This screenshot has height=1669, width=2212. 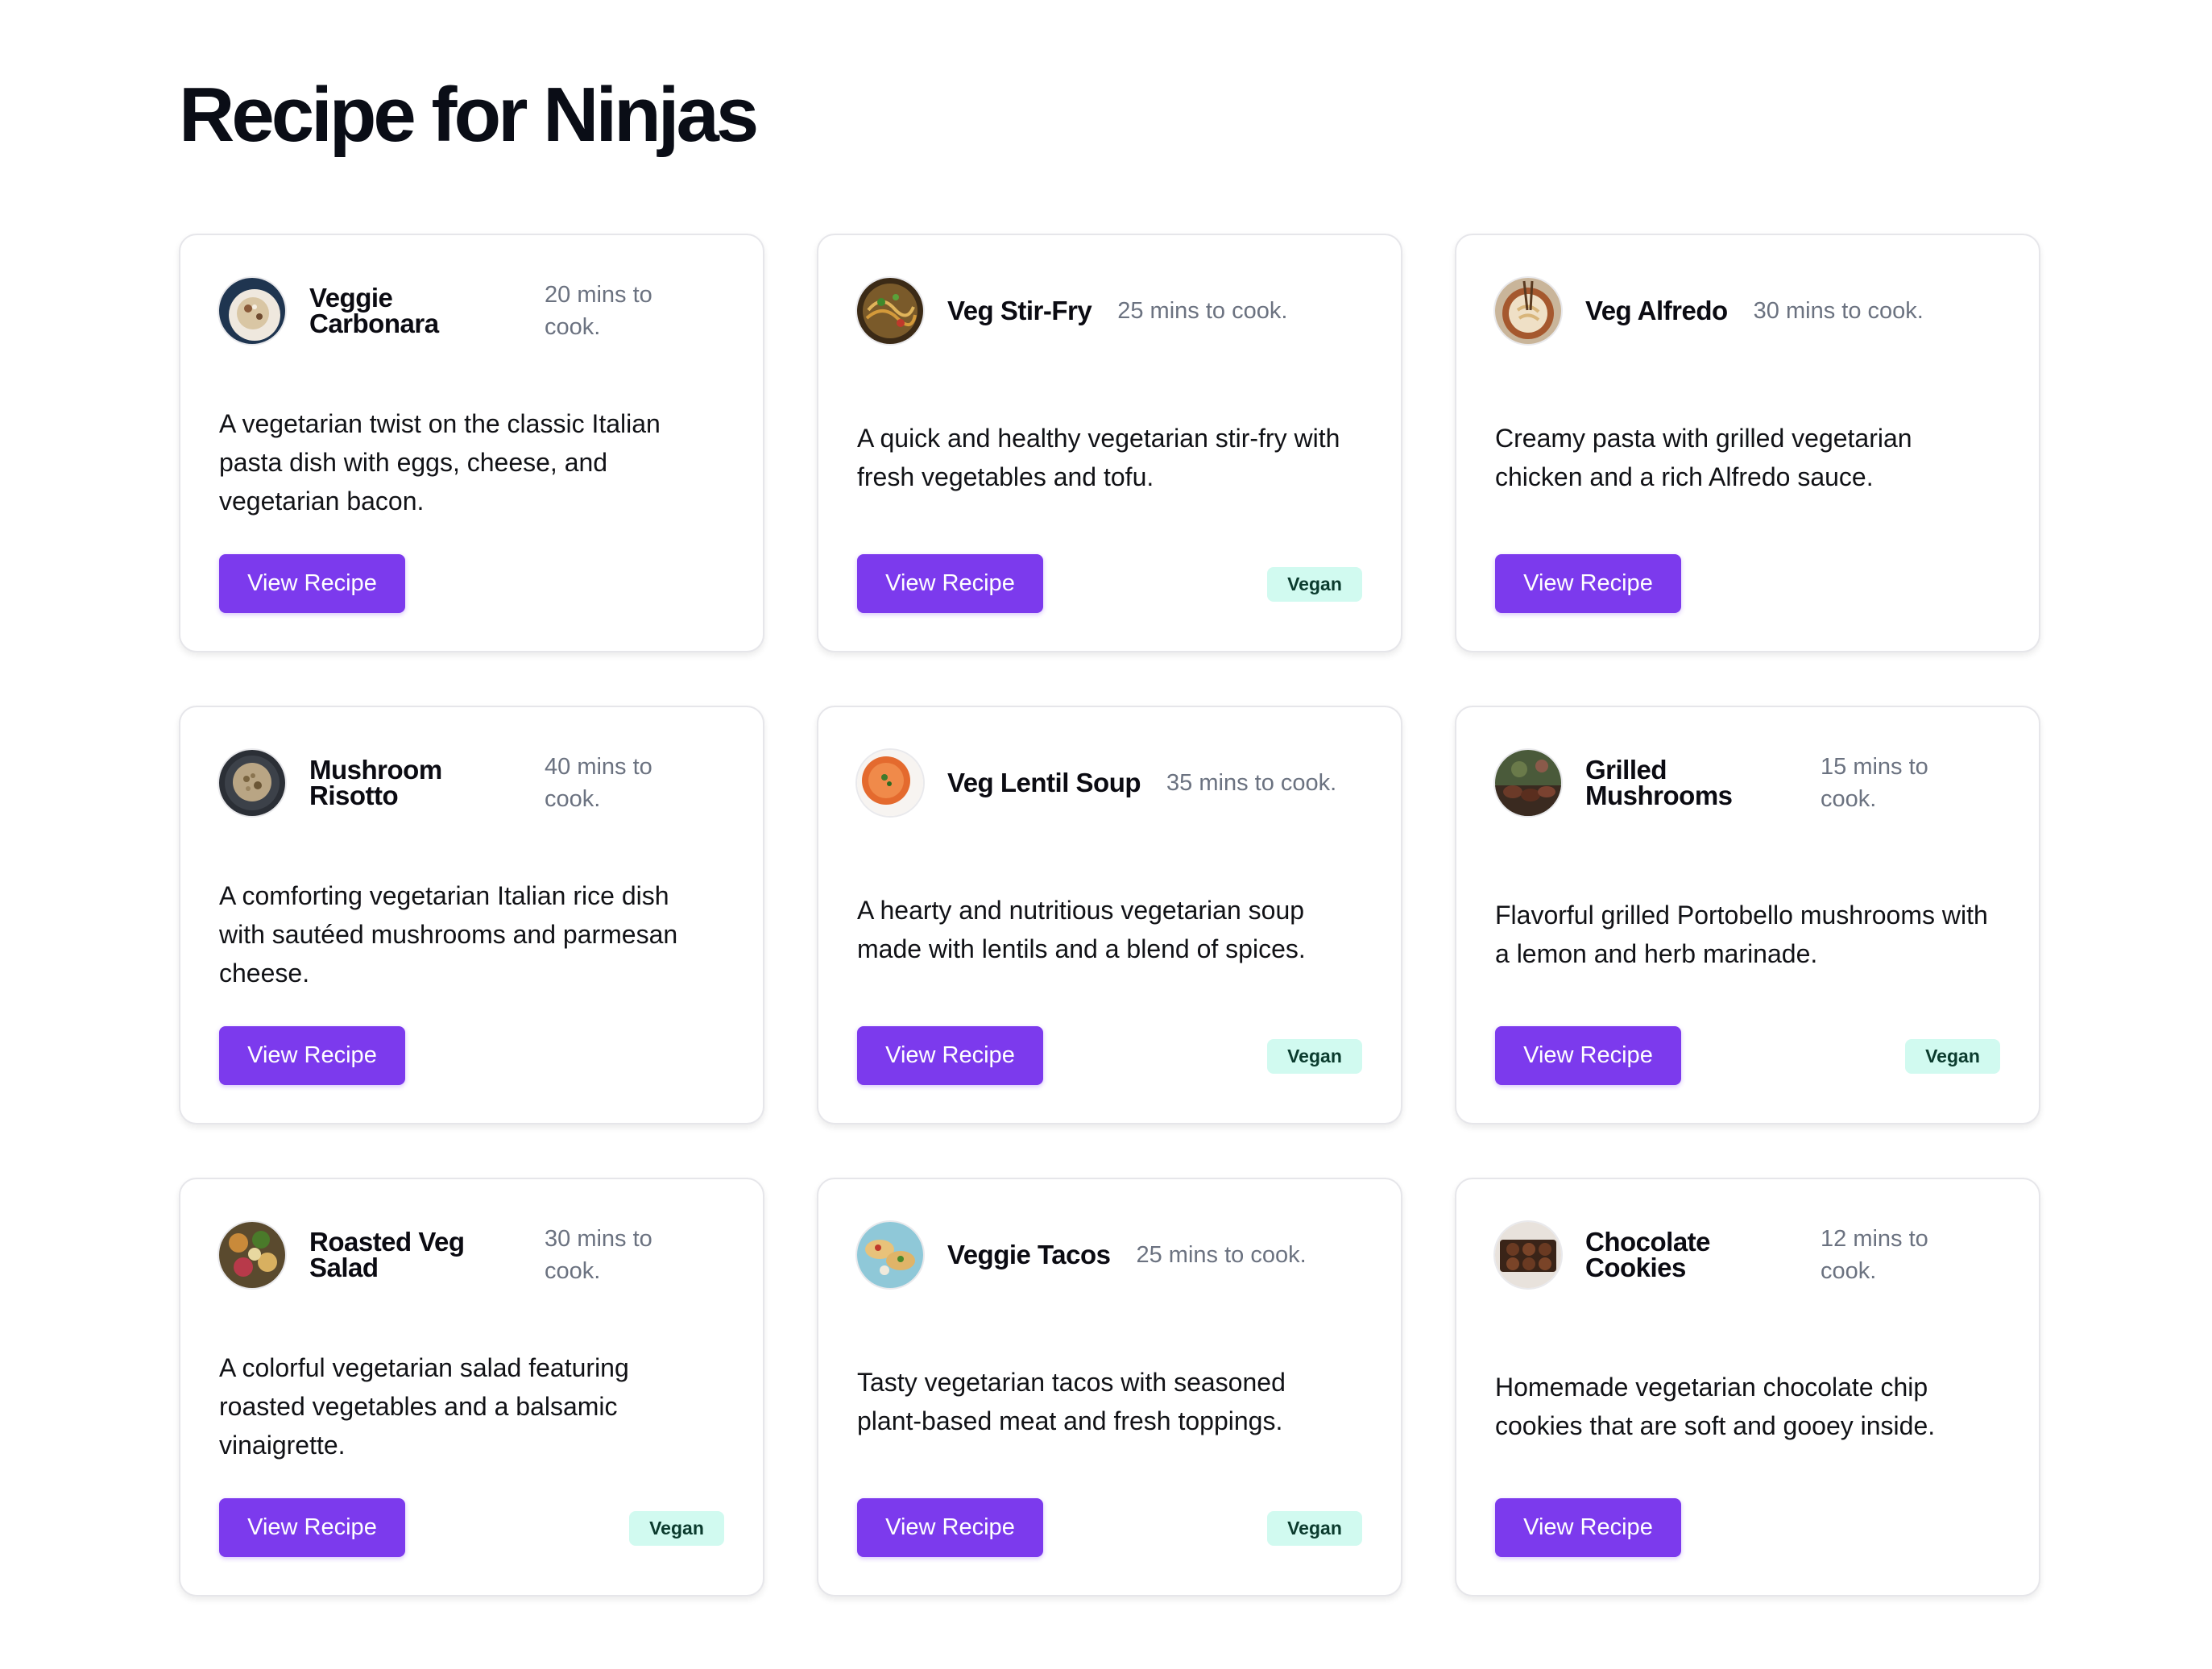 I want to click on tacos-plate-icon, so click(x=890, y=1255).